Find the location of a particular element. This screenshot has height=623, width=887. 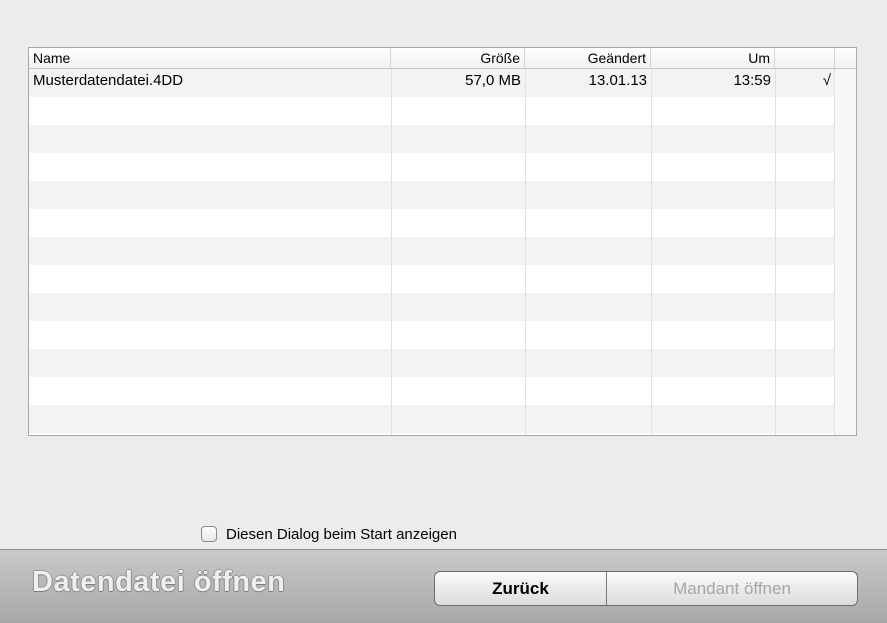

show-dialog-on-start-option: Diesen Dialog beim Start anzeigen is located at coordinates (329, 534).